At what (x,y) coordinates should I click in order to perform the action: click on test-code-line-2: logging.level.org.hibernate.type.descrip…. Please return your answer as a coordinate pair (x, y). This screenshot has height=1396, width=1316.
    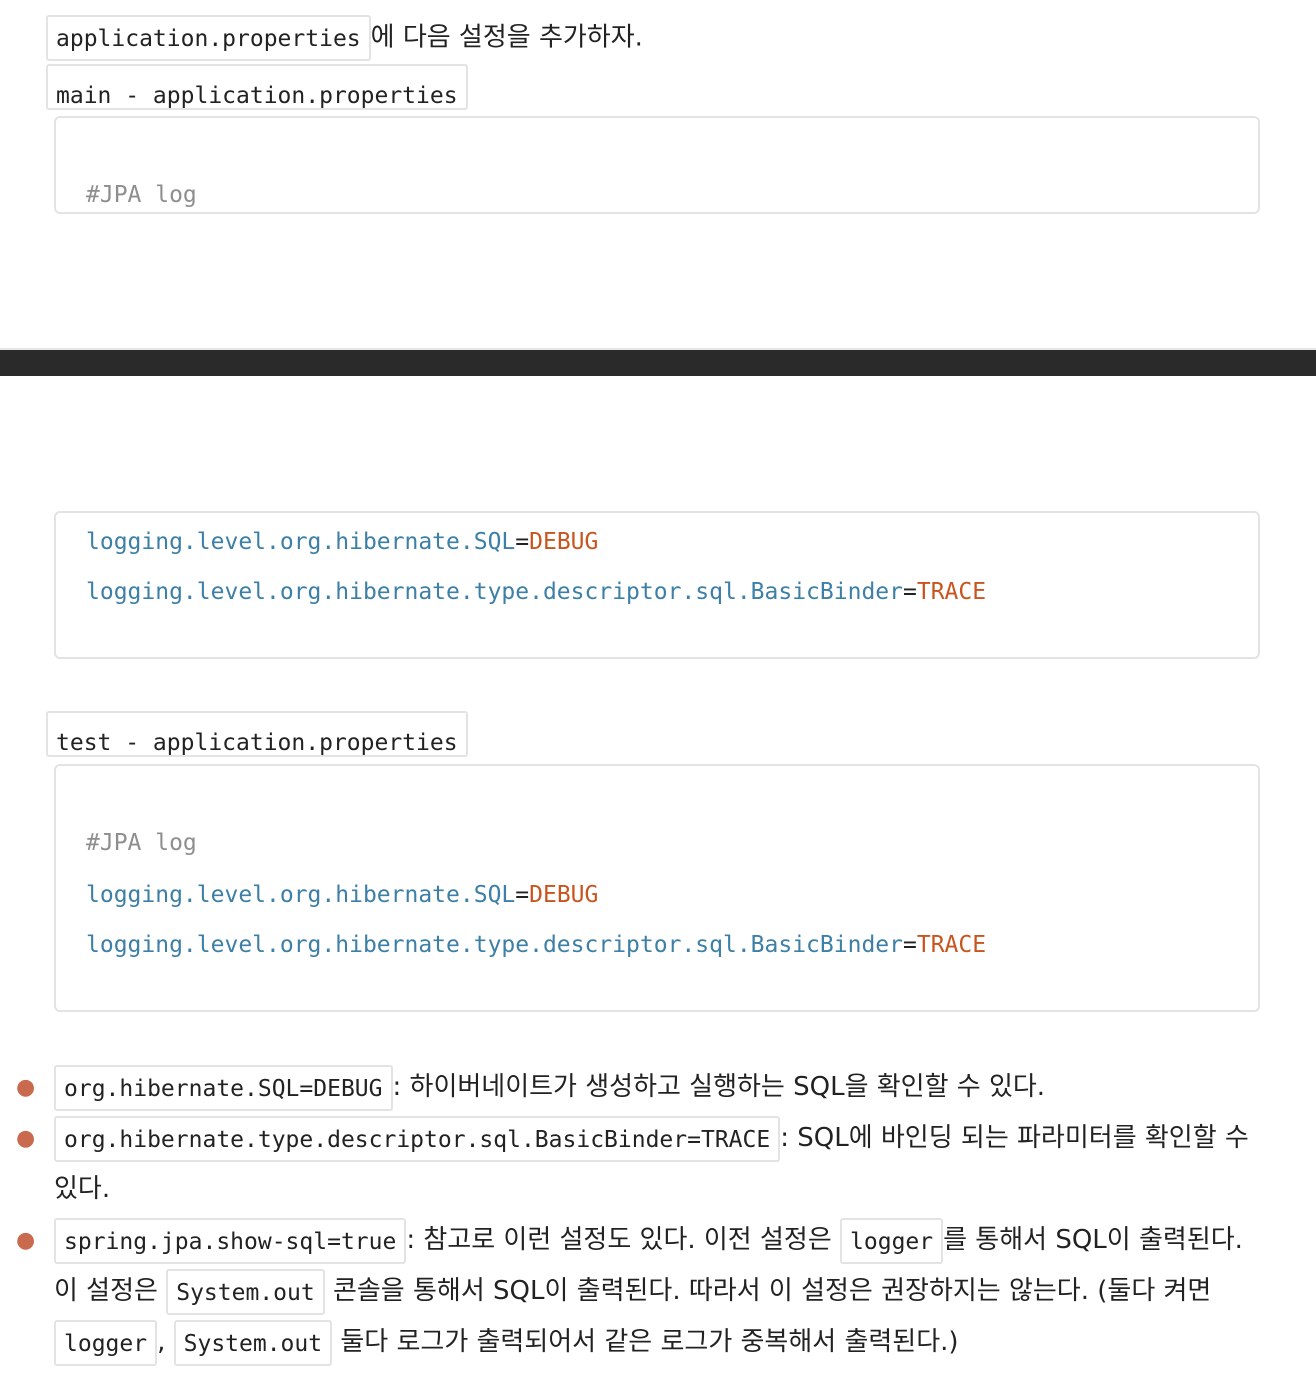
    Looking at the image, I should click on (536, 945).